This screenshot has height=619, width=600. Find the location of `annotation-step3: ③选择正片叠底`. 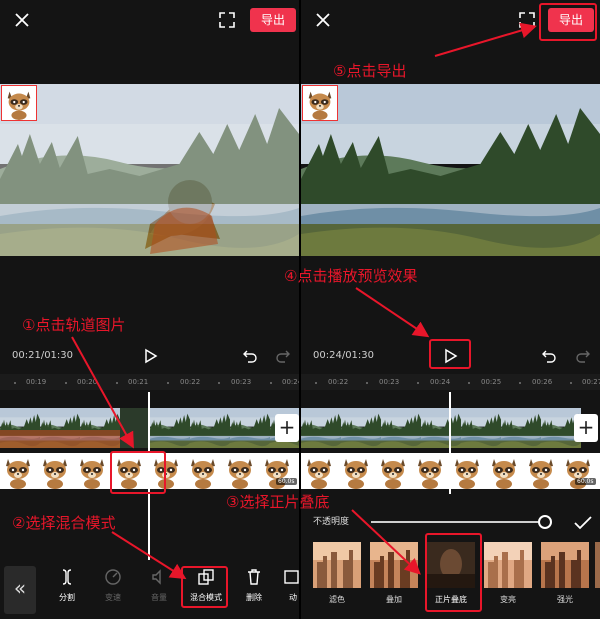

annotation-step3: ③选择正片叠底 is located at coordinates (278, 502).